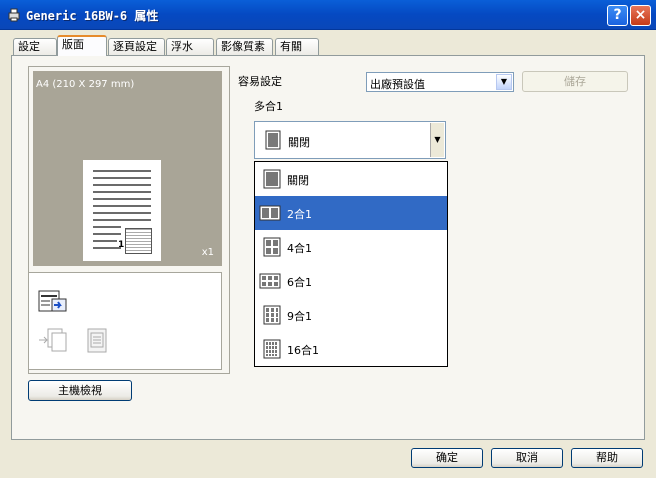  Describe the element at coordinates (29, 46) in the screenshot. I see `tab-label: 設定` at that location.